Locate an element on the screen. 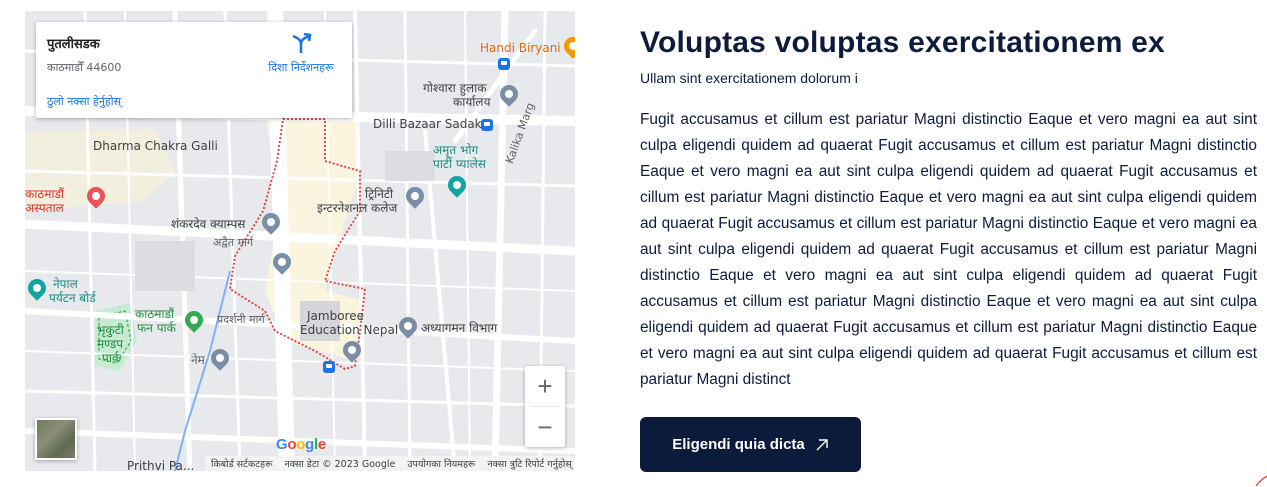 Image resolution: width=1267 pixels, height=487 pixels. place-address: काठमाडौँ 44600 is located at coordinates (84, 67).